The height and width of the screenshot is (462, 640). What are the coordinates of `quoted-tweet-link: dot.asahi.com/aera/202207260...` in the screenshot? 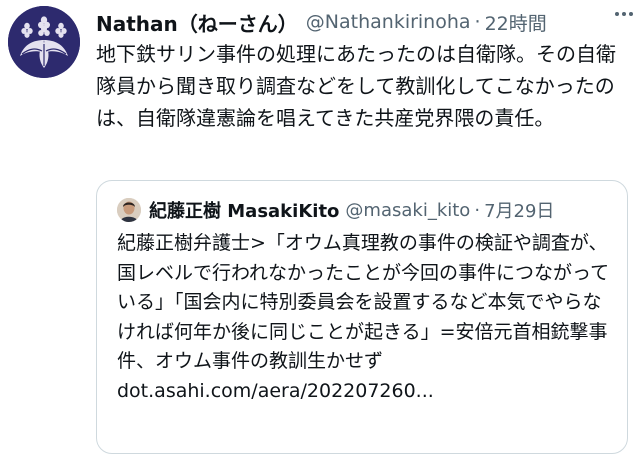 It's located at (275, 391).